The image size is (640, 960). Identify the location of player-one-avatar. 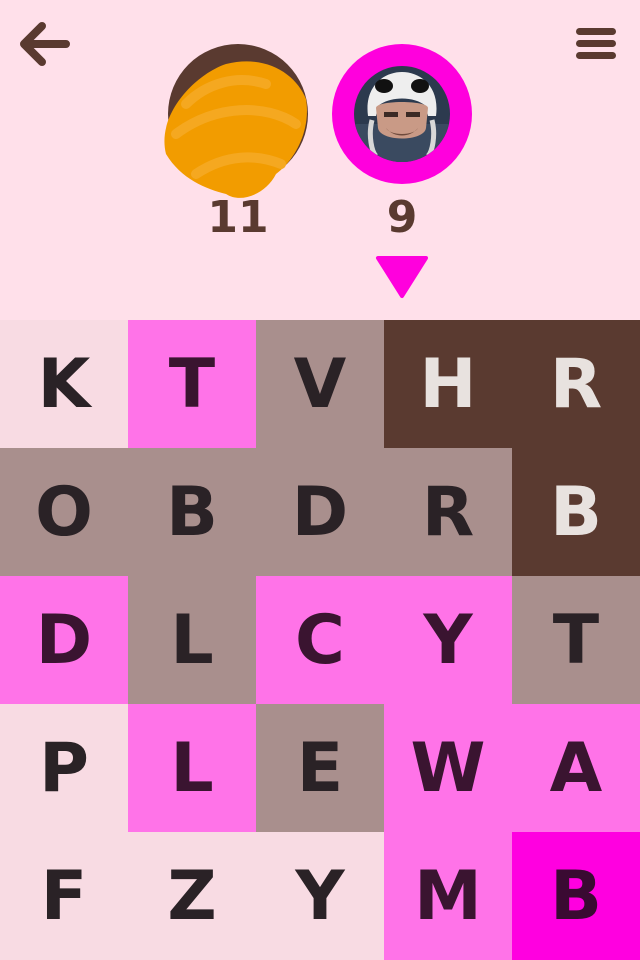
(236, 121).